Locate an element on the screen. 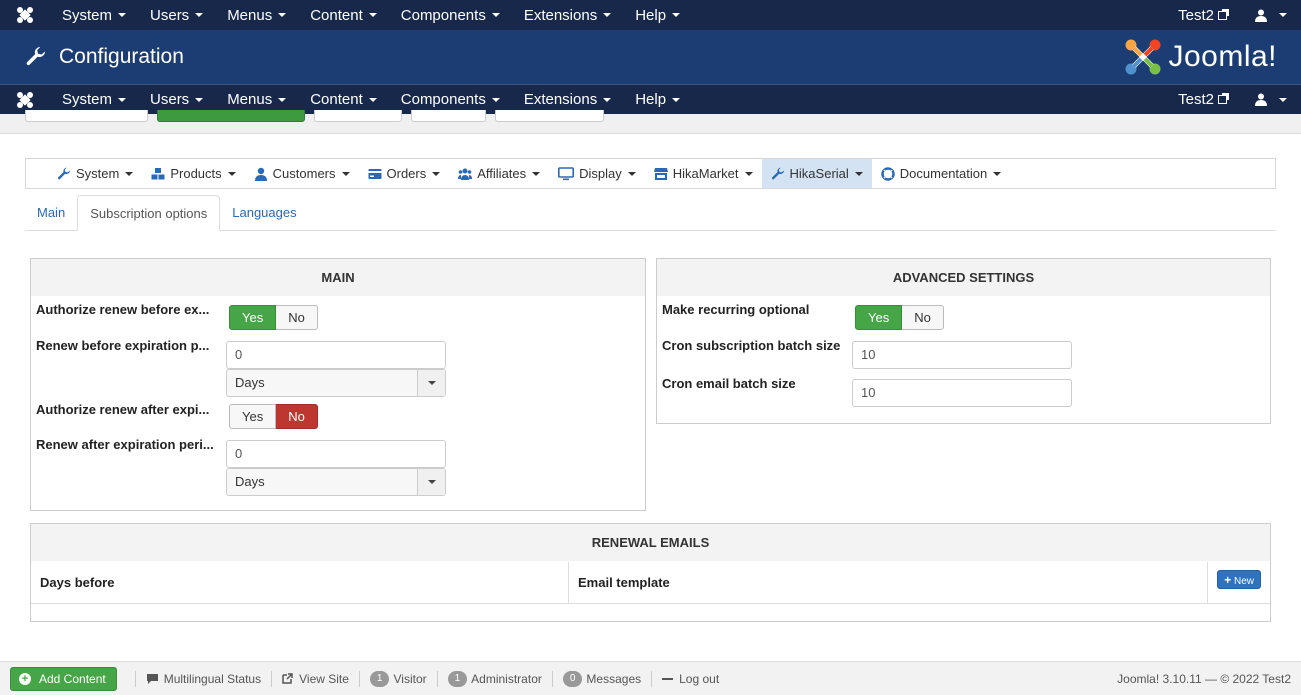 This screenshot has width=1301, height=695. tab-main: Main is located at coordinates (51, 213).